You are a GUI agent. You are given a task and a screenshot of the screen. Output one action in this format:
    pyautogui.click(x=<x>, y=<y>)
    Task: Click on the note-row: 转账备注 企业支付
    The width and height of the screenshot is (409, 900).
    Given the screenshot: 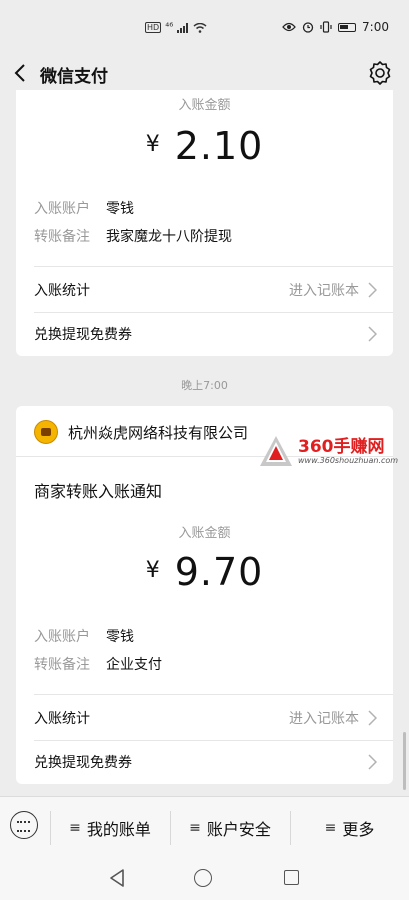 What is the action you would take?
    pyautogui.click(x=98, y=664)
    